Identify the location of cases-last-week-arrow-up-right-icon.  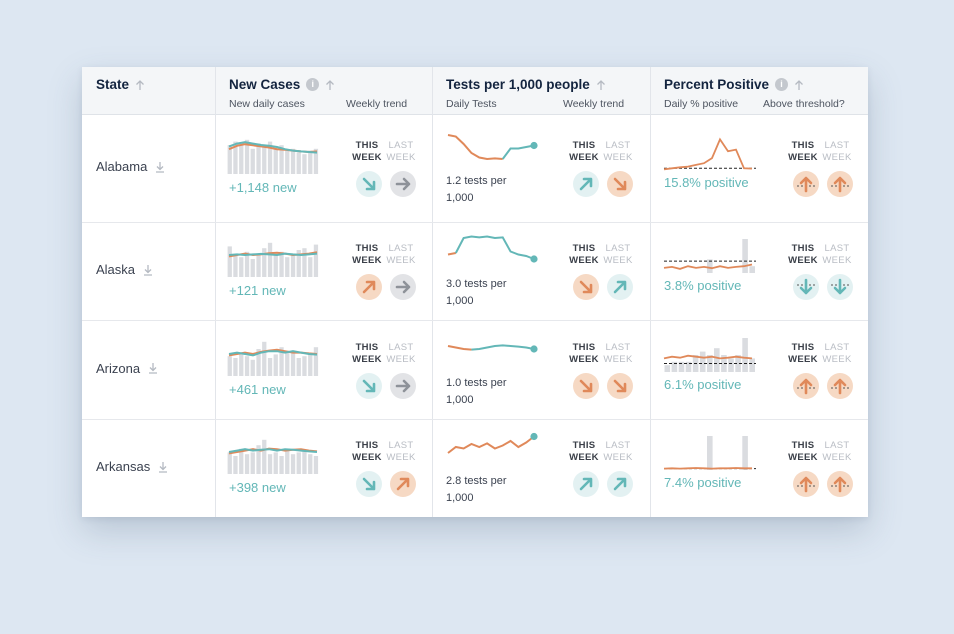
(403, 484).